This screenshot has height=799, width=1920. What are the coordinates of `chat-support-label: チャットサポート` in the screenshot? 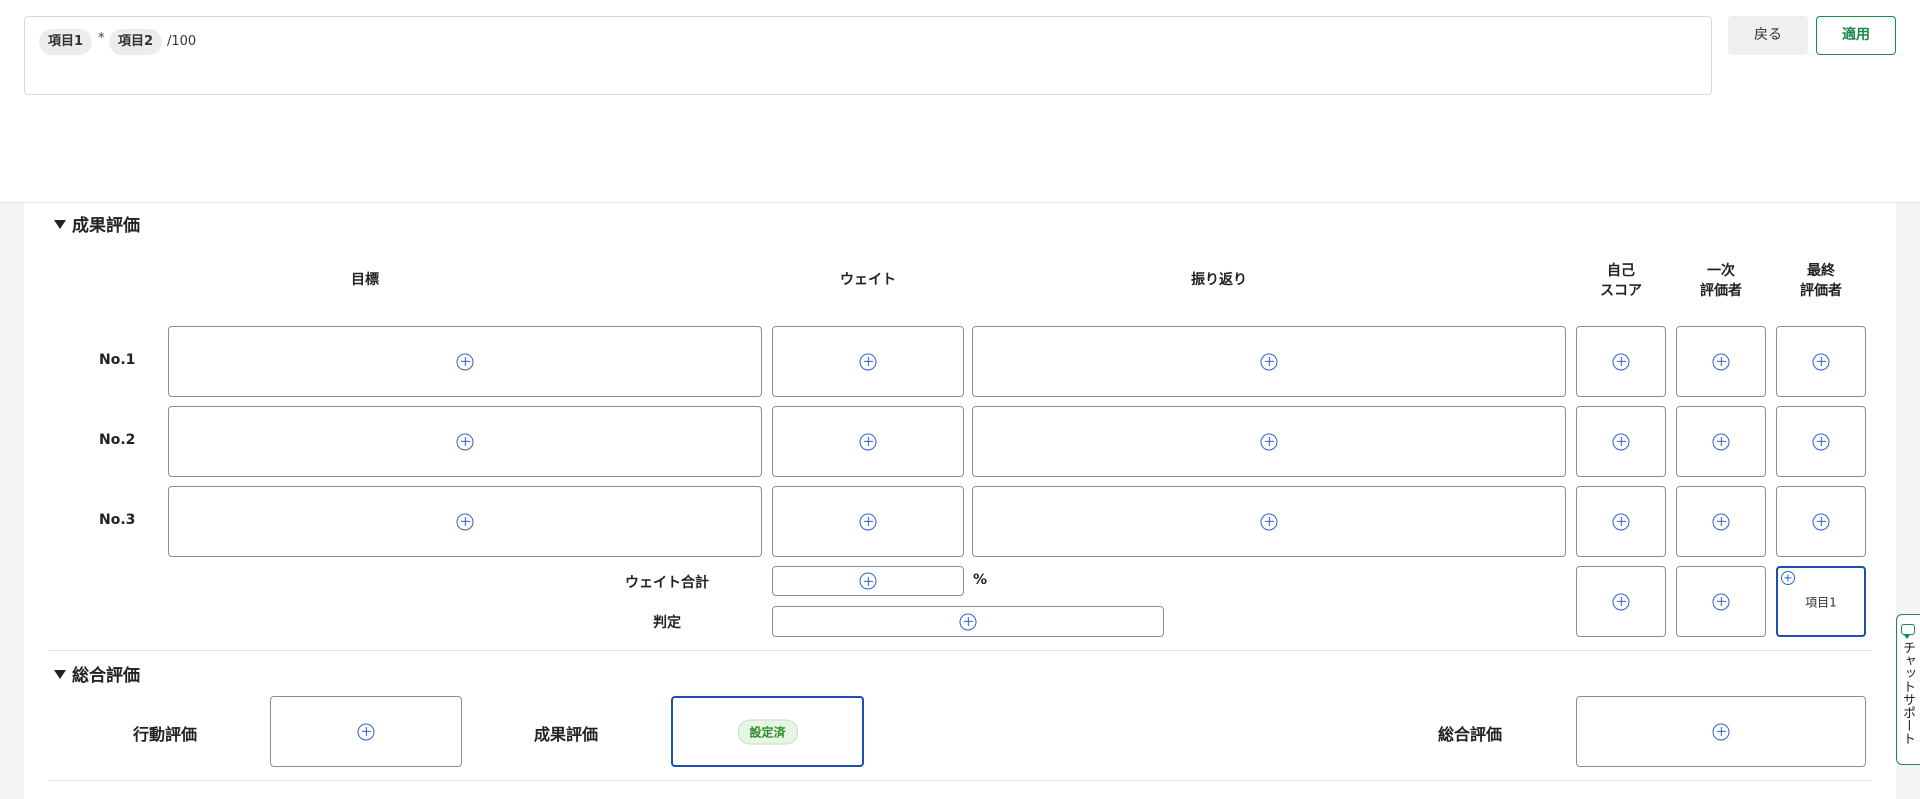 It's located at (1907, 693).